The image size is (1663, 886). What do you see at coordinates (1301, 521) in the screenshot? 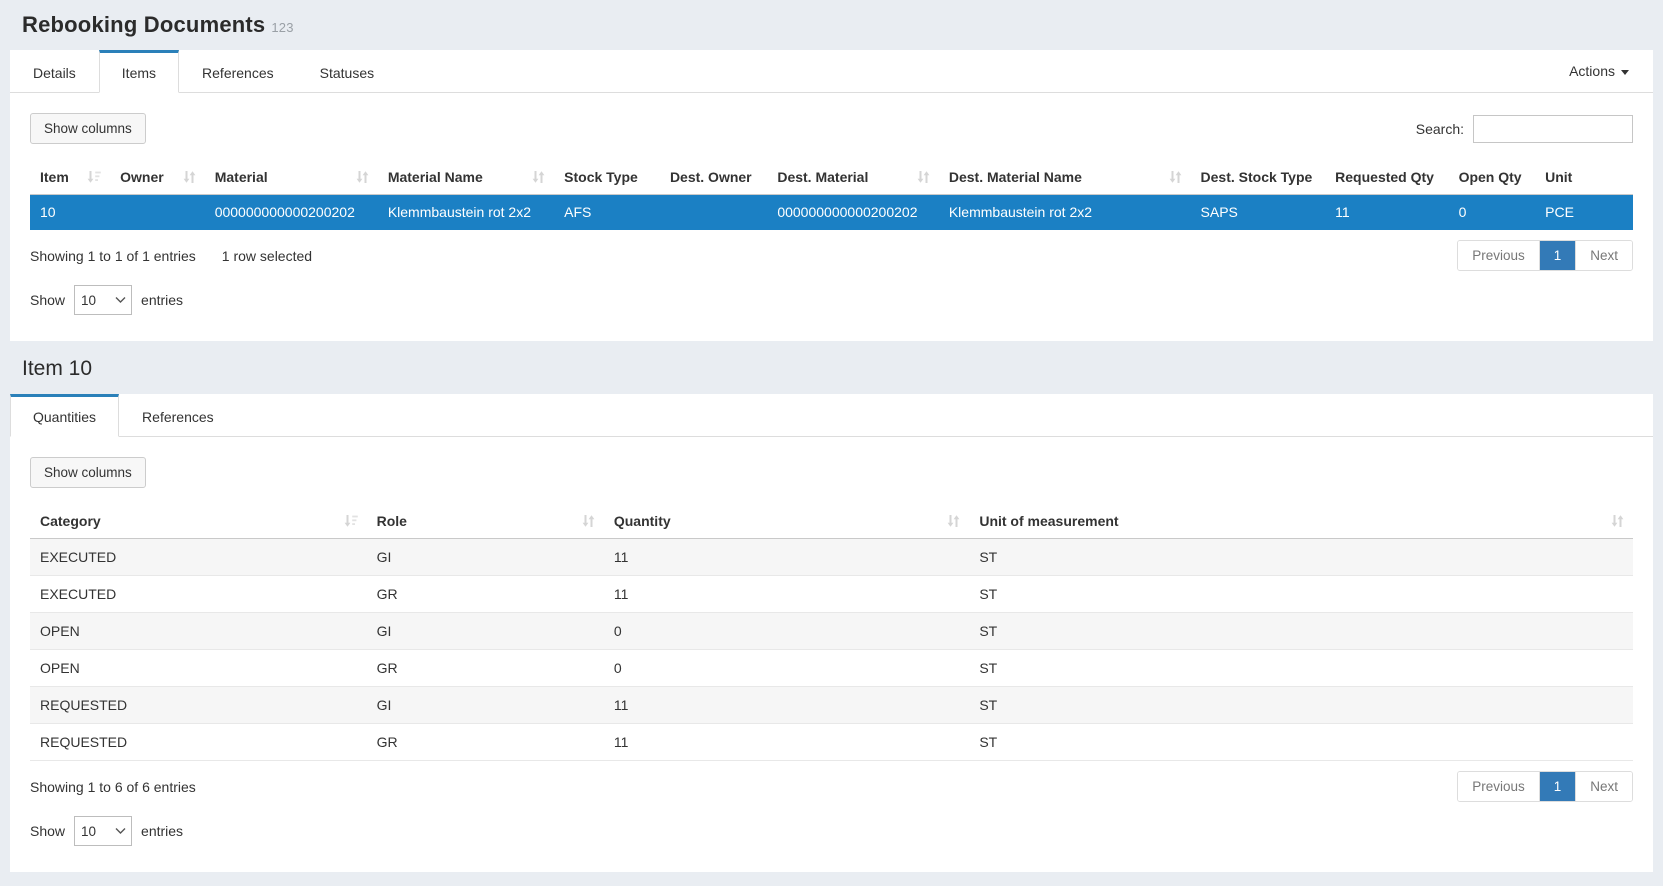
I see `column-header-unit-of-measurement: Unit of measurement` at bounding box center [1301, 521].